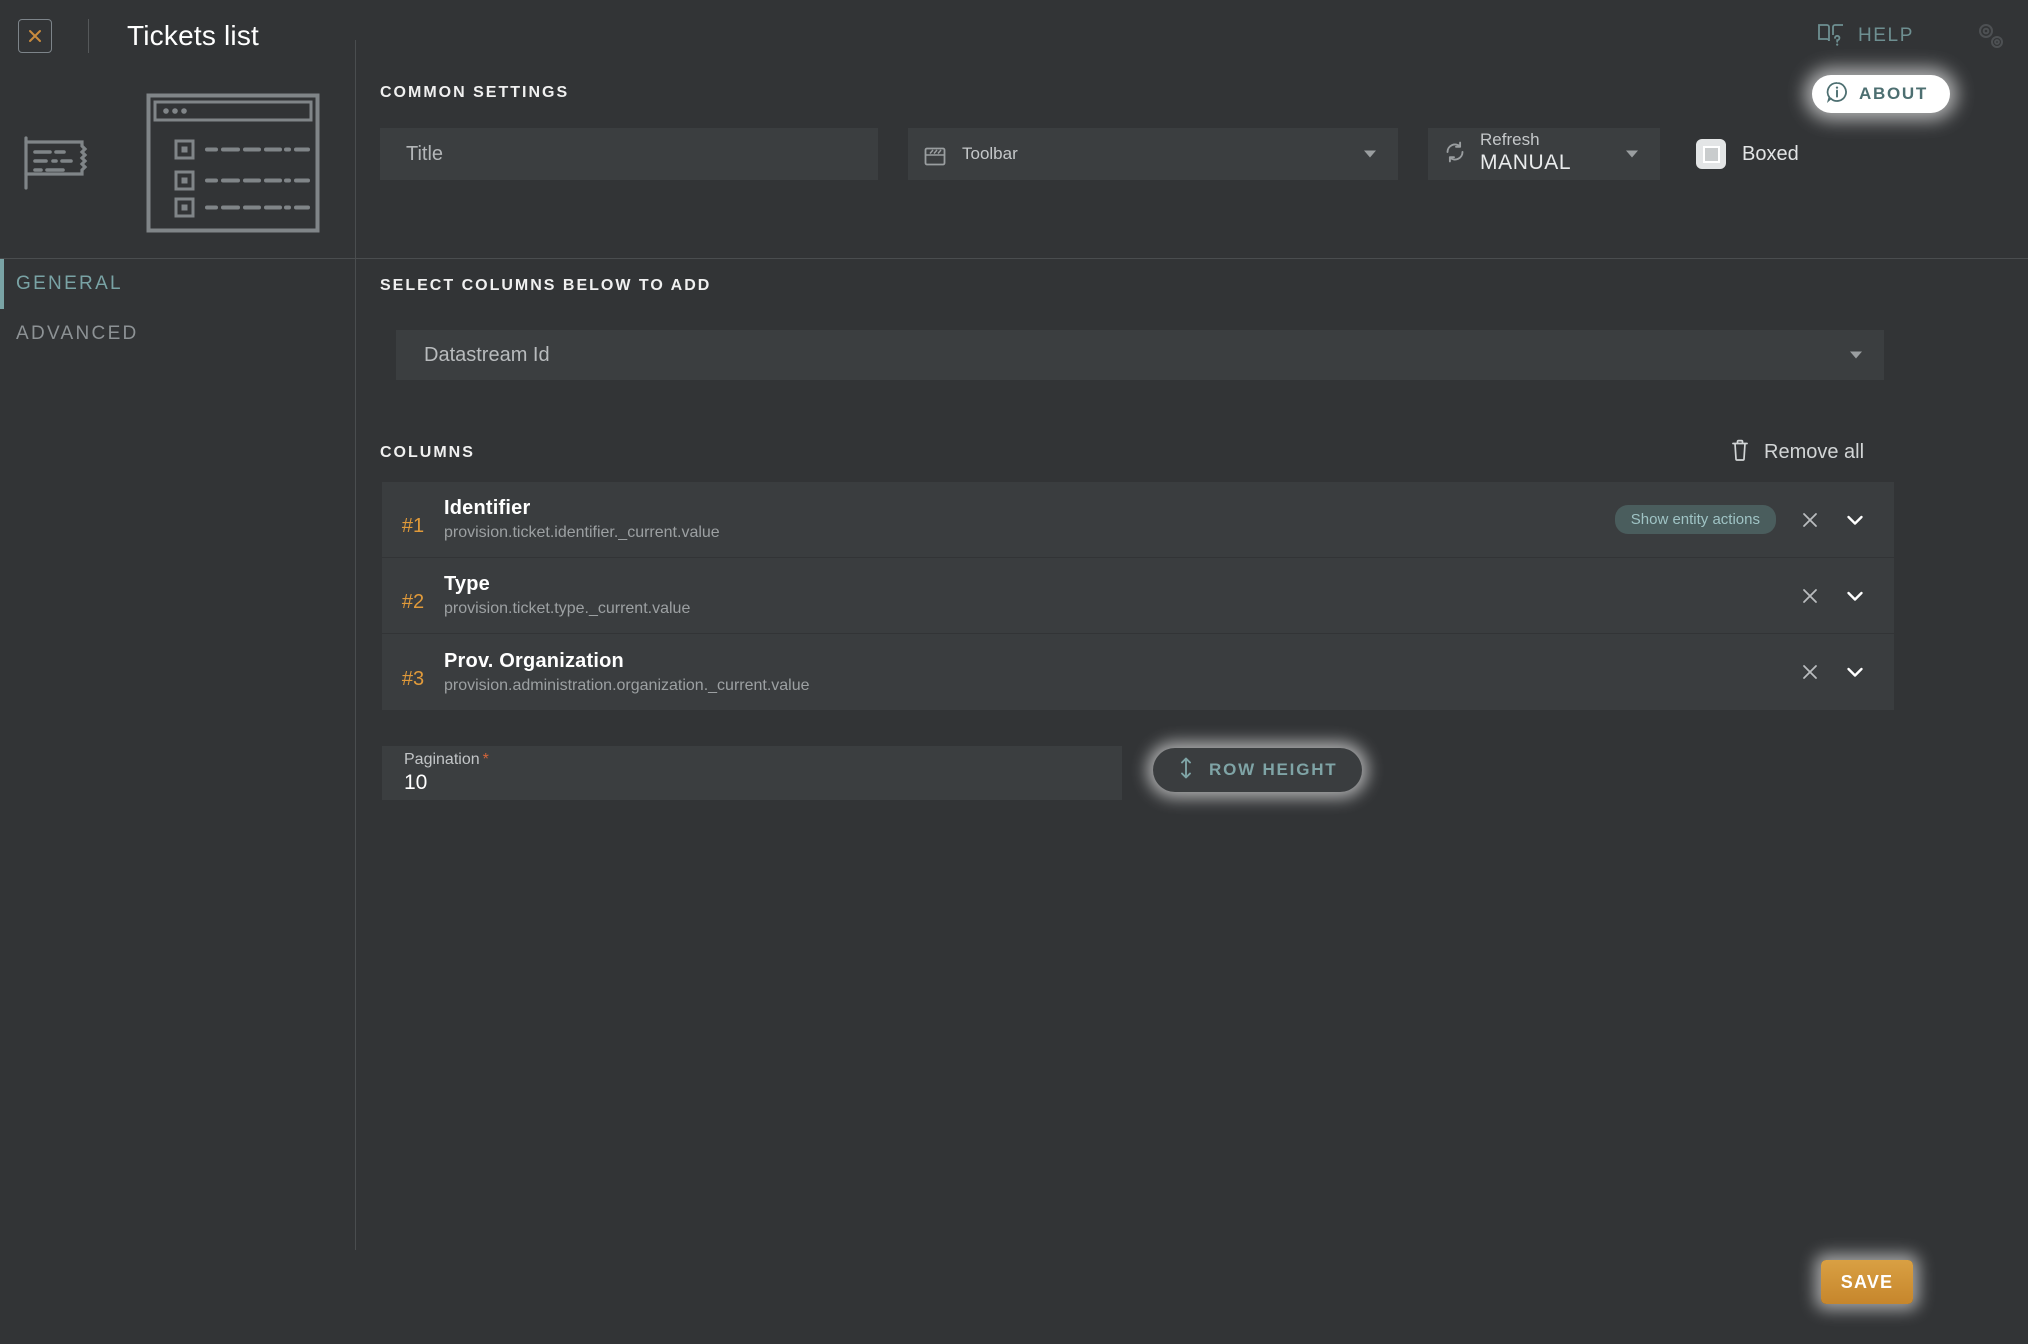  Describe the element at coordinates (546, 285) in the screenshot. I see `select-columns-heading: SELECT COLUMNS BELOW TO ADD` at that location.